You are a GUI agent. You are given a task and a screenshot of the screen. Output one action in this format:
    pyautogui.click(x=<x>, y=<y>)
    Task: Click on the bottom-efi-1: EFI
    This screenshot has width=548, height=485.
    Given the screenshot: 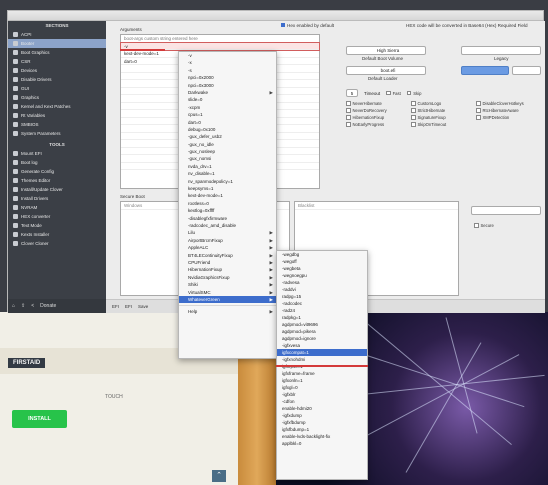 What is the action you would take?
    pyautogui.click(x=115, y=306)
    